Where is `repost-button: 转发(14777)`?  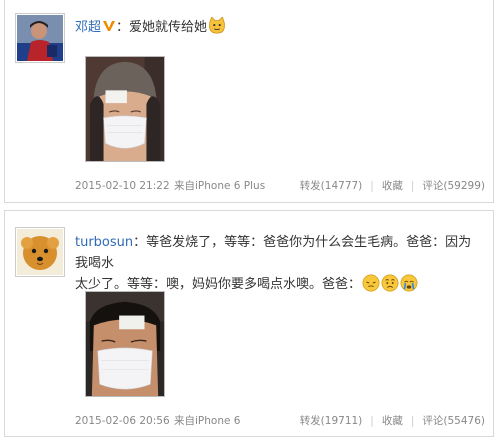 repost-button: 转发(14777) is located at coordinates (331, 186).